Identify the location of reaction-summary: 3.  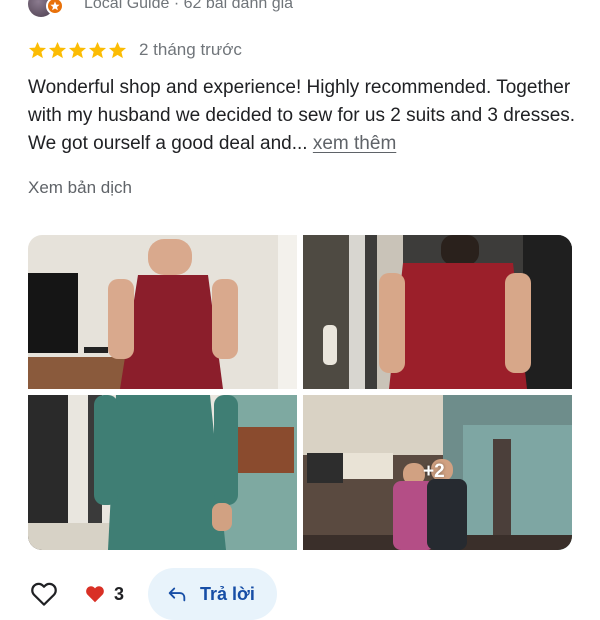
(104, 594).